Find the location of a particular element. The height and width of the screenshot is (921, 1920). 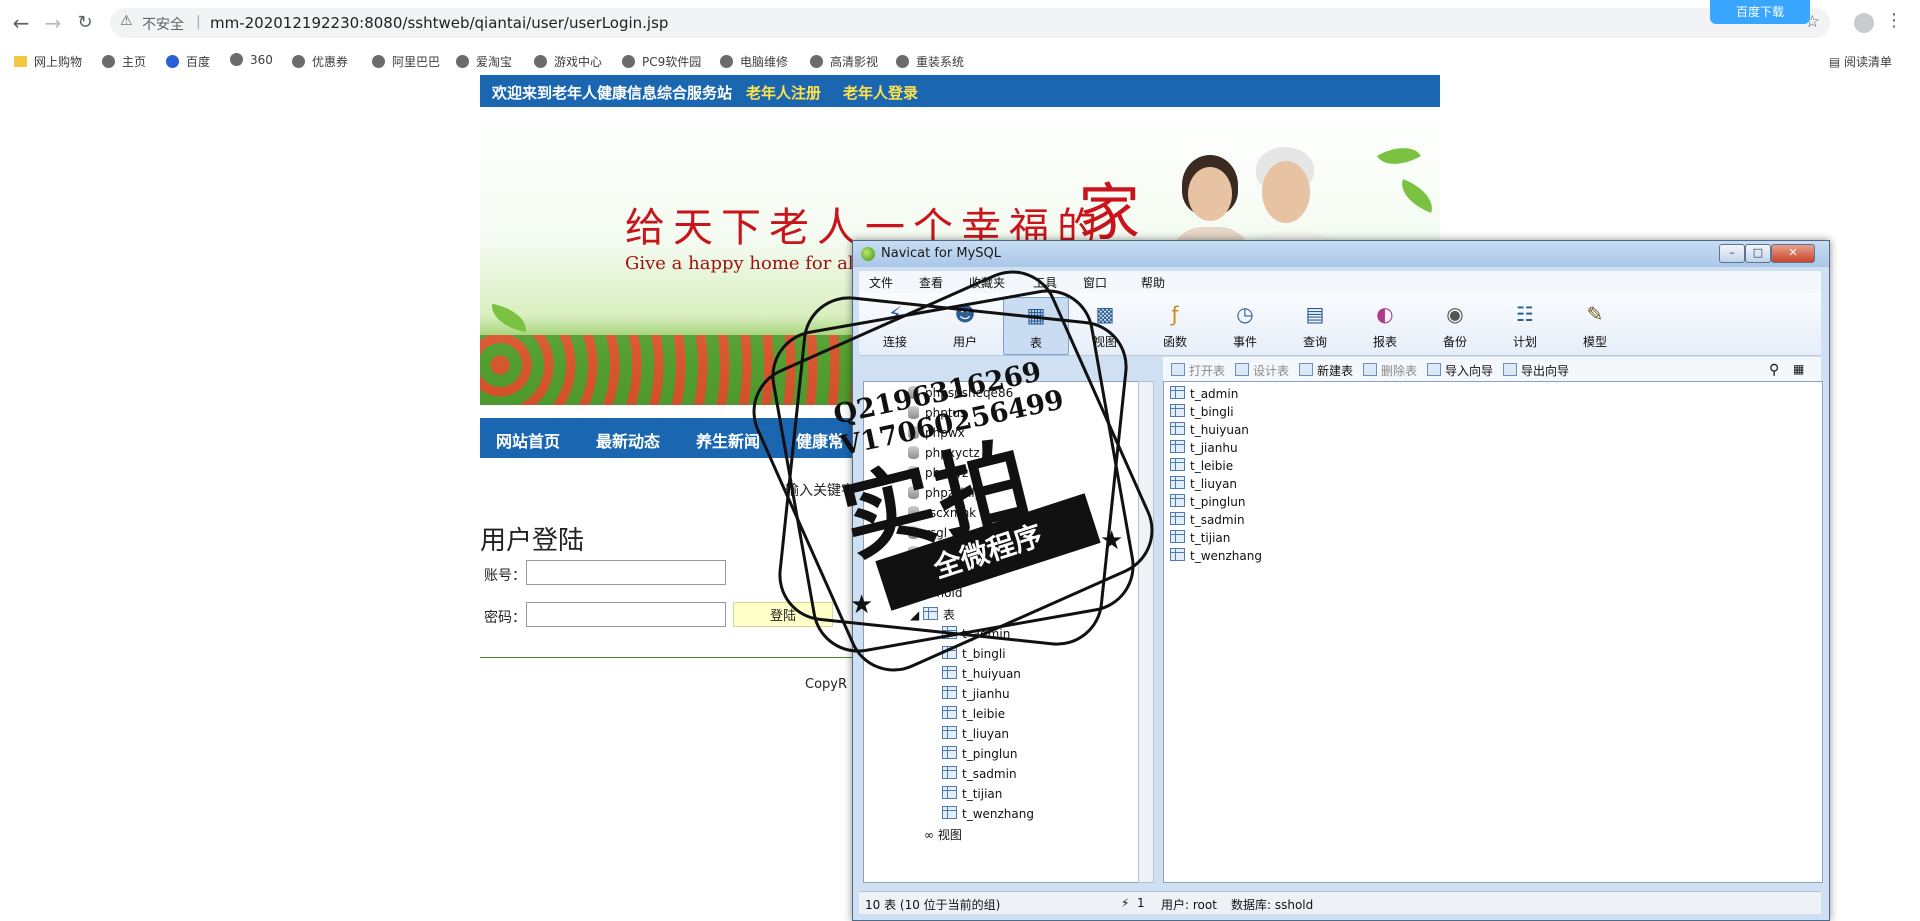

bookmark-item: 网上购物 is located at coordinates (48, 61).